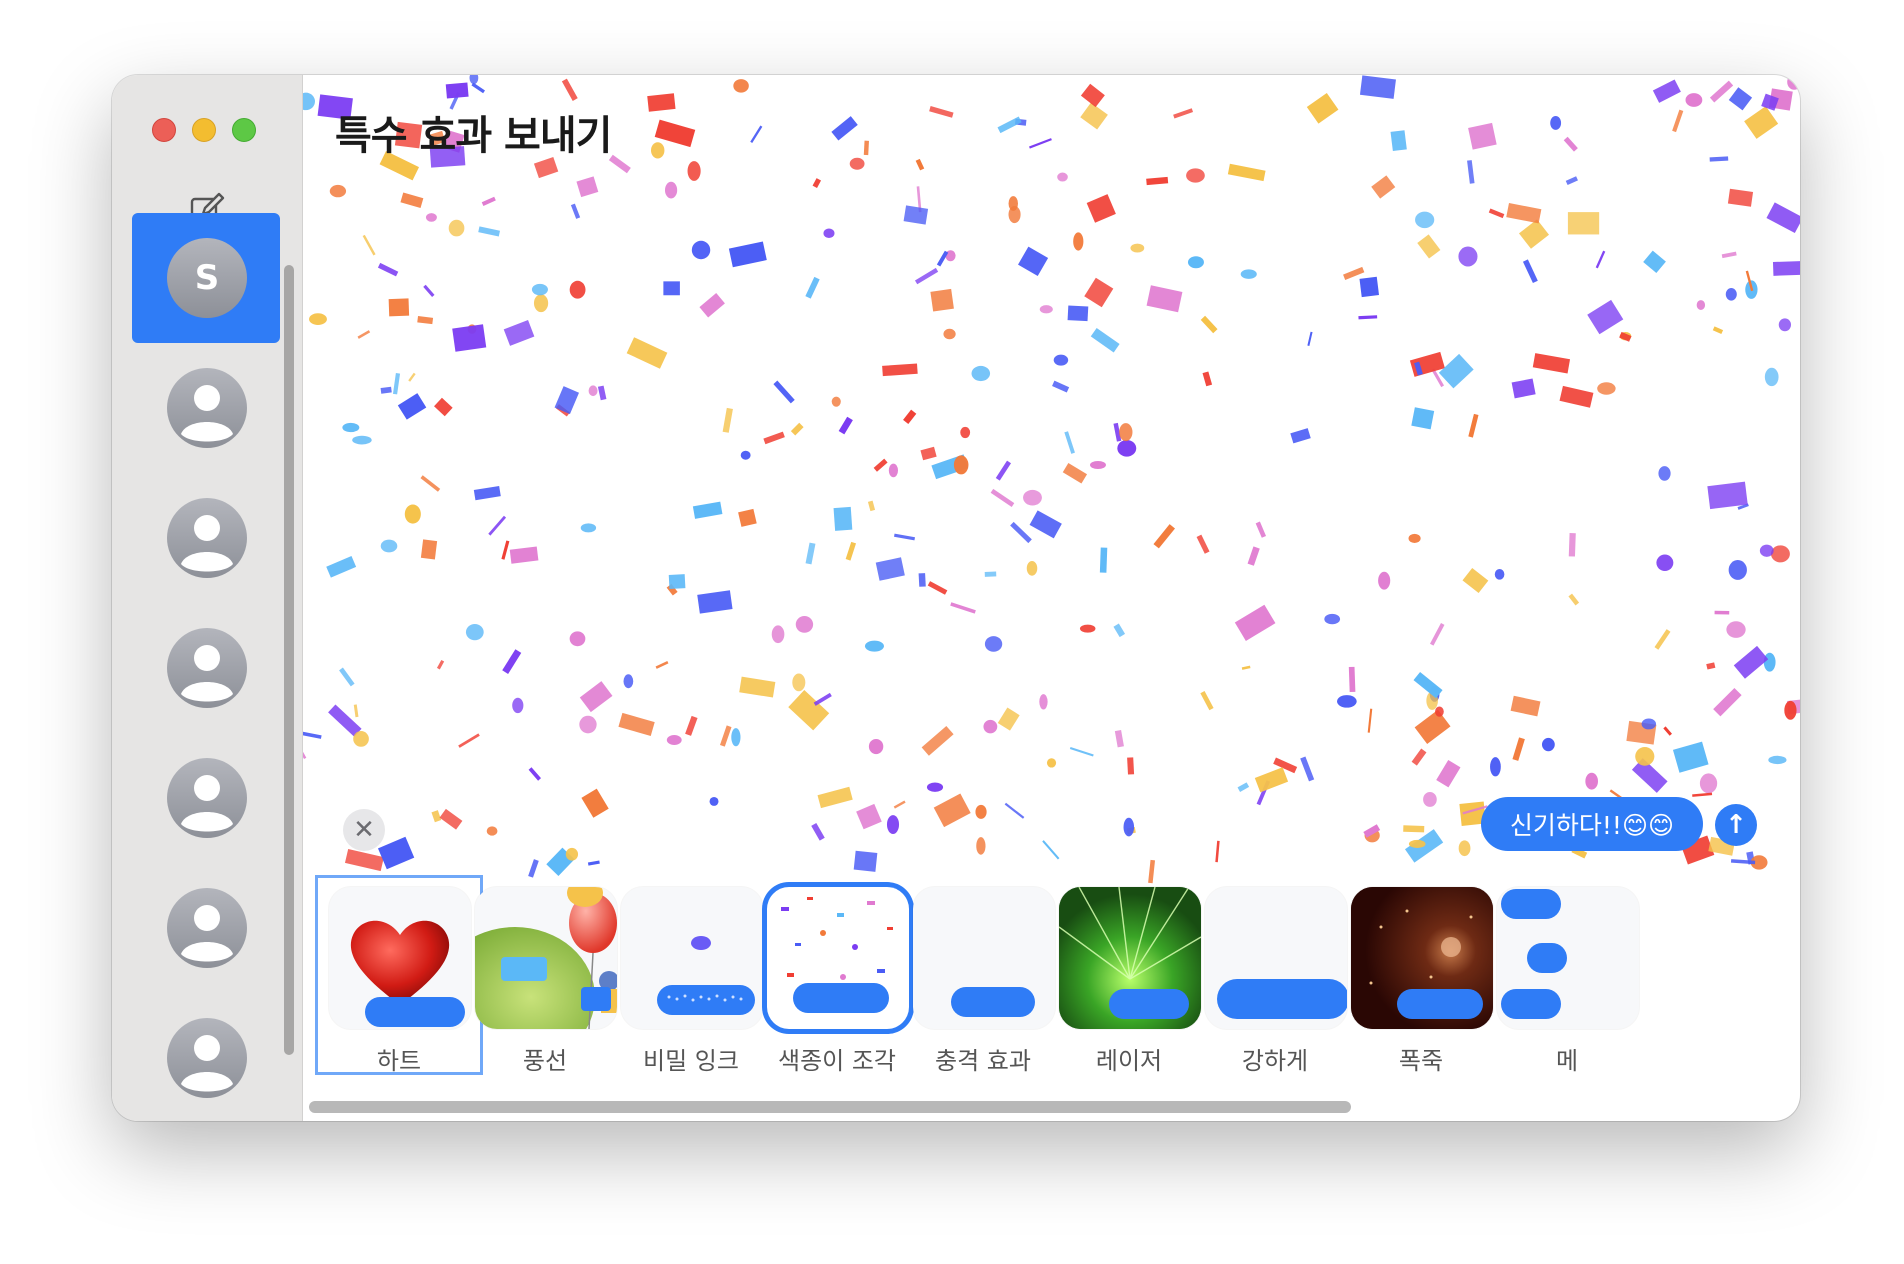  What do you see at coordinates (1129, 975) in the screenshot?
I see `effect-lasers: 레이저` at bounding box center [1129, 975].